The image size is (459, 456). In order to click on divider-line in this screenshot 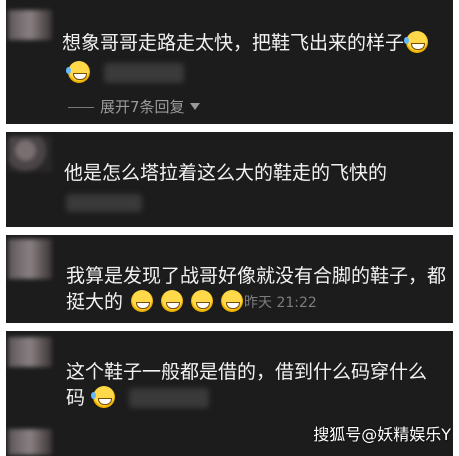, I will do `click(81, 107)`.